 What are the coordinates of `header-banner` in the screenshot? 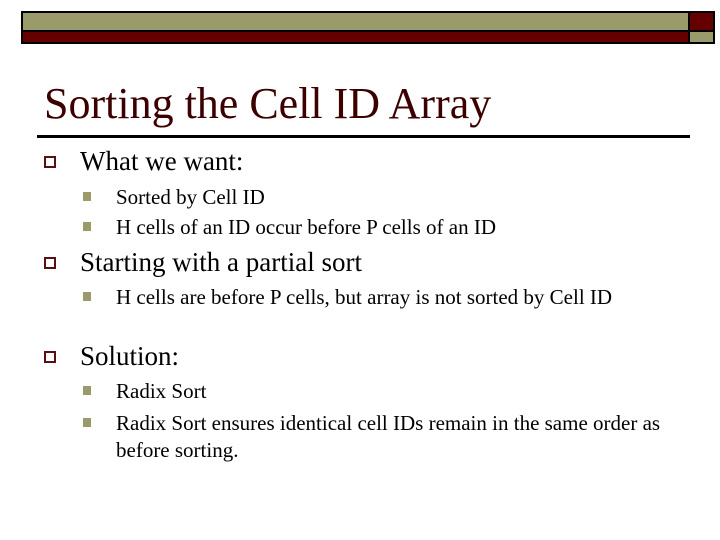 It's located at (368, 27).